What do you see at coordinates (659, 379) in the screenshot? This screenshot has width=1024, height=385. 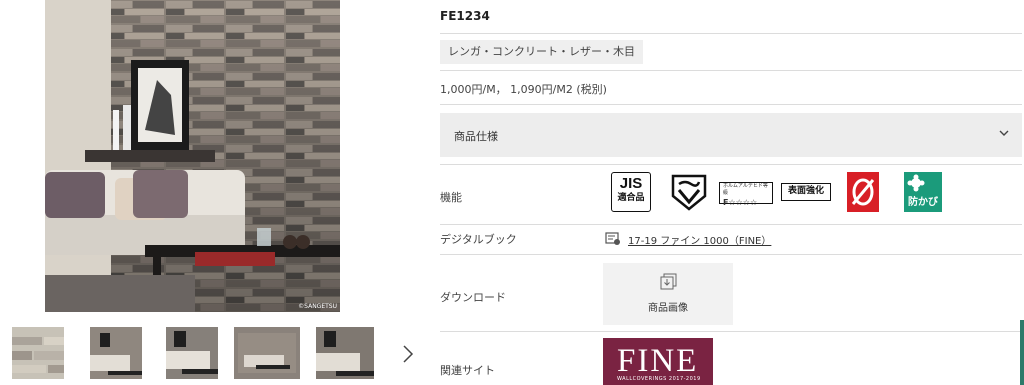 I see `fine-logo-subtext: WALLCOVERINGS 2017-2019` at bounding box center [659, 379].